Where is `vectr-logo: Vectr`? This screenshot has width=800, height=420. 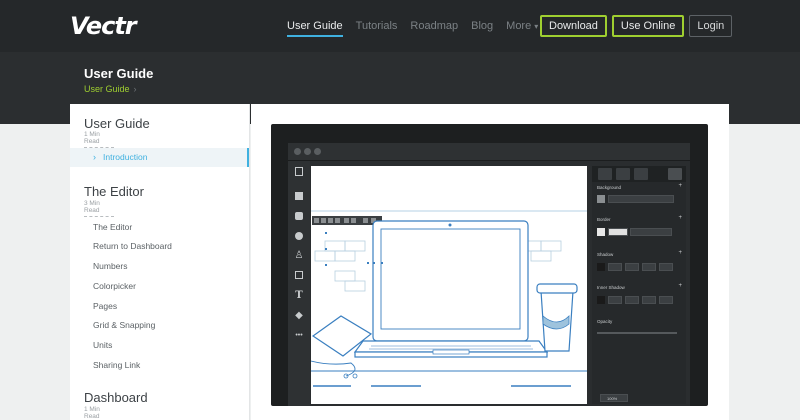
vectr-logo: Vectr is located at coordinates (103, 26).